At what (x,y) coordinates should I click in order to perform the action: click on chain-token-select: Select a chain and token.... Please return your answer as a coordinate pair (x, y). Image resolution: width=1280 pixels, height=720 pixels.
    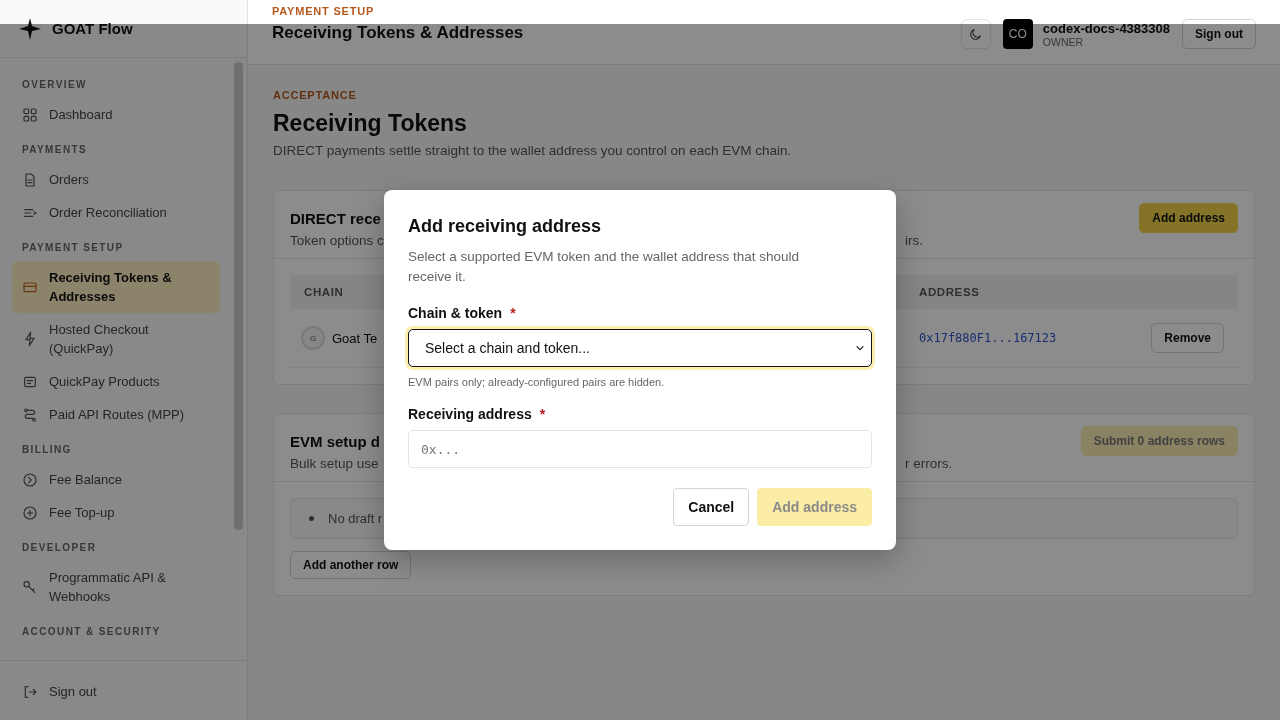
    Looking at the image, I should click on (640, 348).